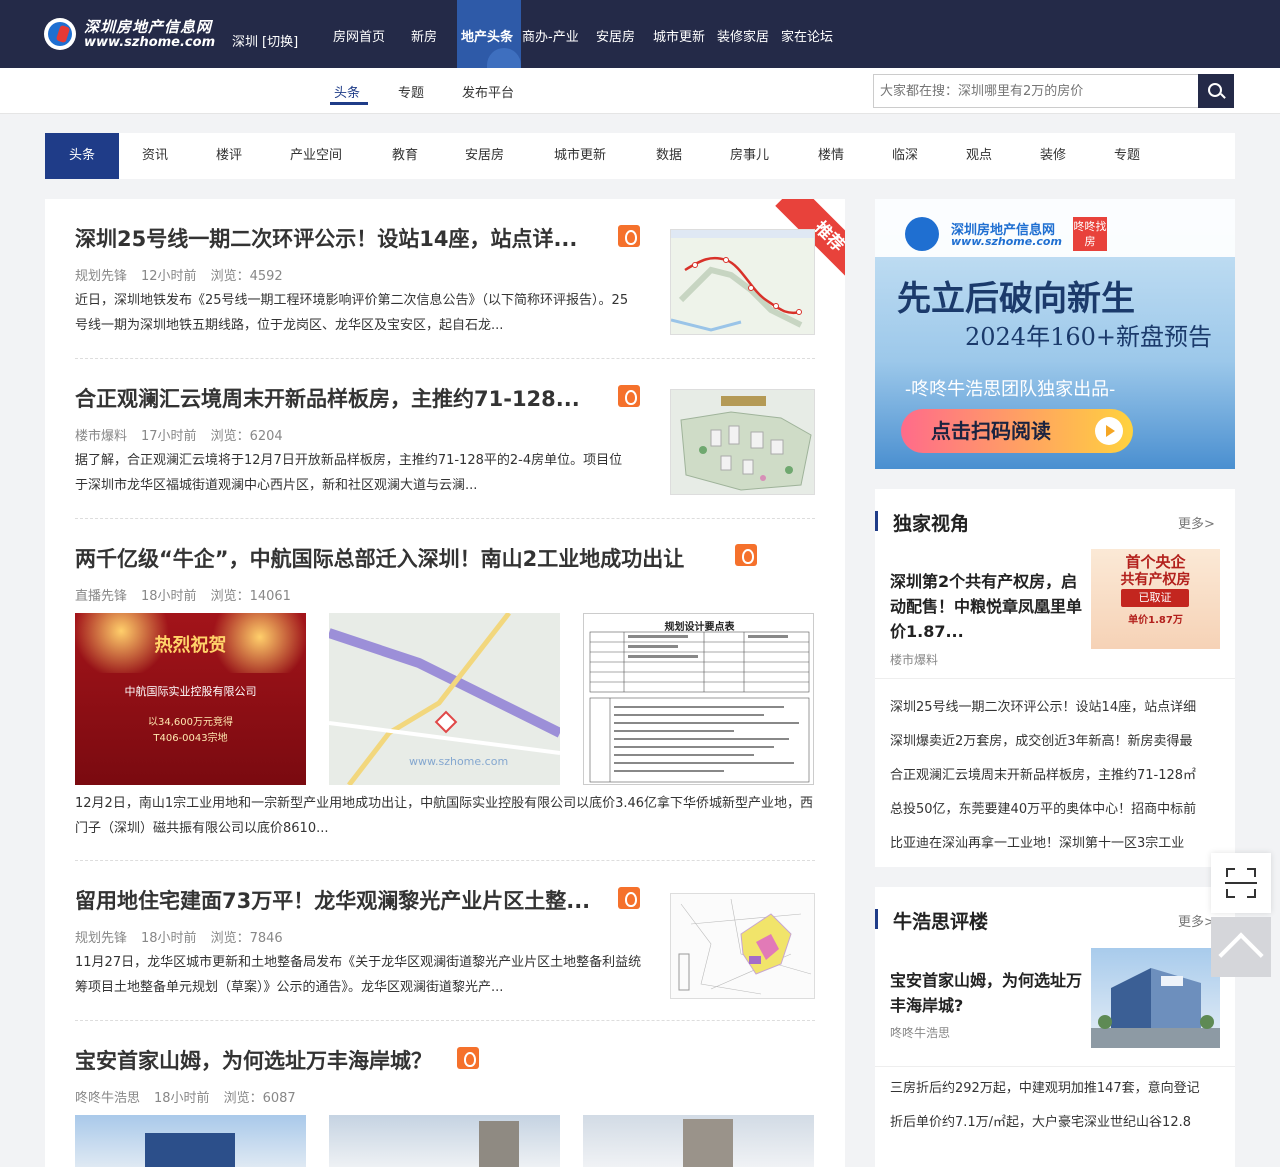 The width and height of the screenshot is (1280, 1167). What do you see at coordinates (698, 699) in the screenshot?
I see `article-image-planning-table: 规划设计要点表` at bounding box center [698, 699].